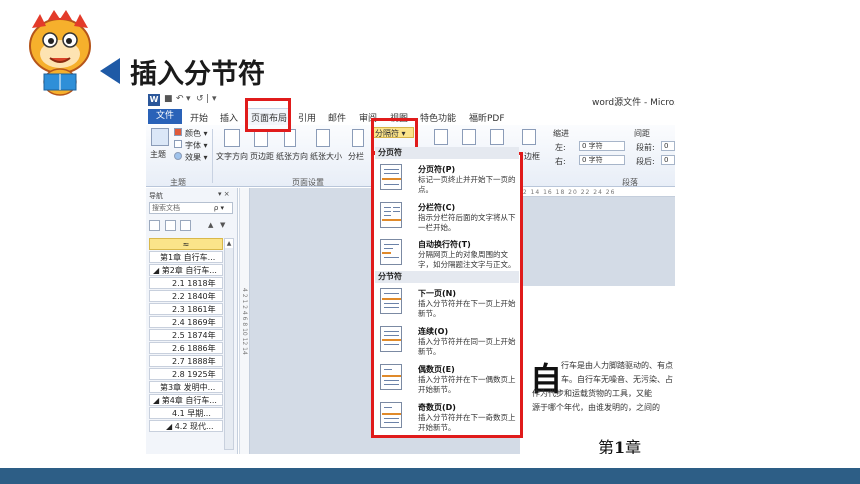 The width and height of the screenshot is (860, 484). What do you see at coordinates (620, 446) in the screenshot?
I see `chapter-number: 1` at bounding box center [620, 446].